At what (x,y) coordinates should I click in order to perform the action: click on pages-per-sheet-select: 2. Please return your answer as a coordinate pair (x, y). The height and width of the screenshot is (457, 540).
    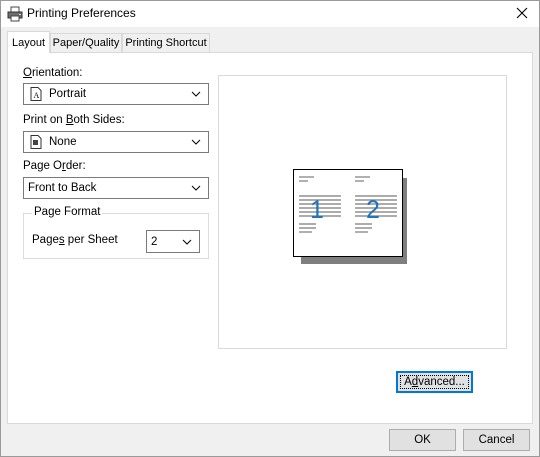
    Looking at the image, I should click on (173, 241).